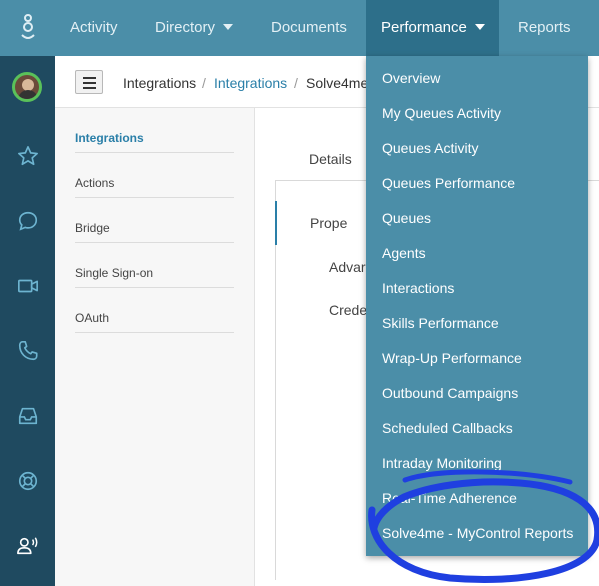 The height and width of the screenshot is (586, 599). What do you see at coordinates (337, 83) in the screenshot?
I see `breadcrumb-current: Solve4me` at bounding box center [337, 83].